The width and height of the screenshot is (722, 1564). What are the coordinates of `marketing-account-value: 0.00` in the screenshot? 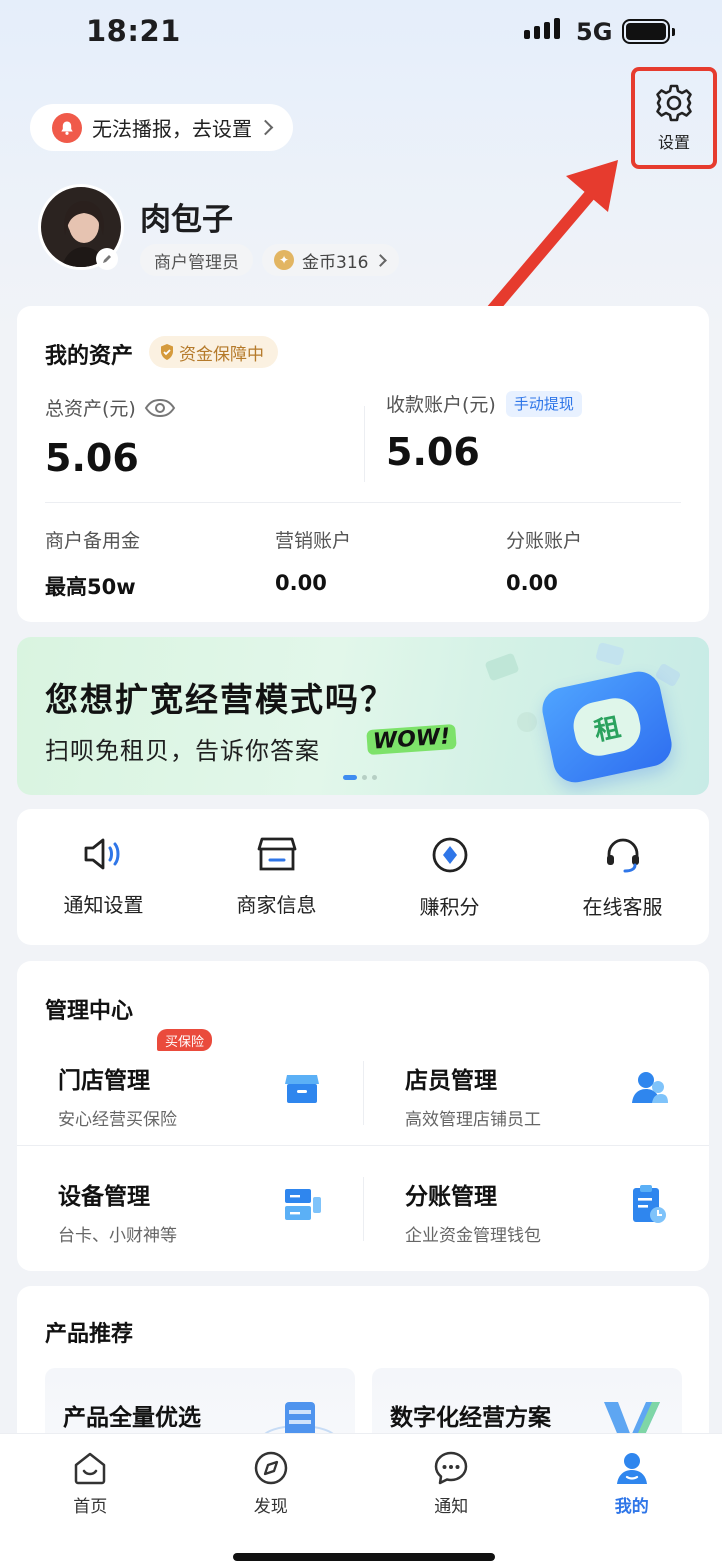 It's located at (301, 583).